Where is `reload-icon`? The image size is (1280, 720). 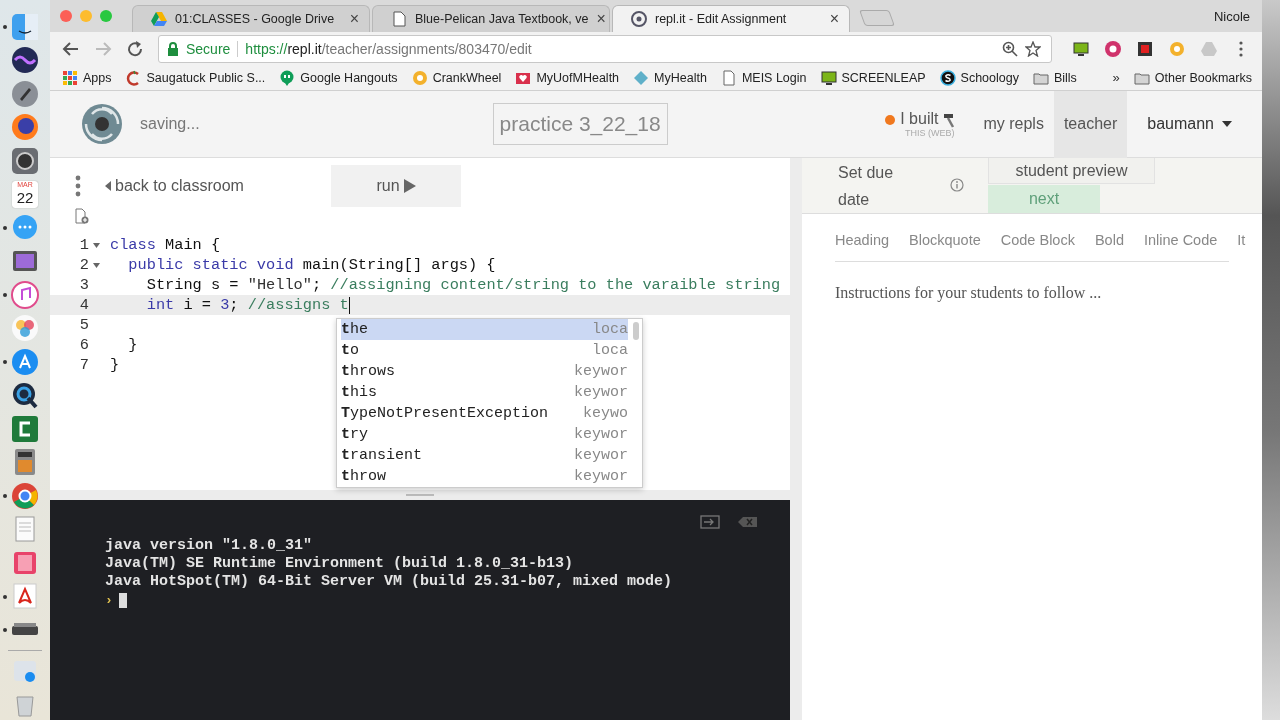 reload-icon is located at coordinates (135, 48).